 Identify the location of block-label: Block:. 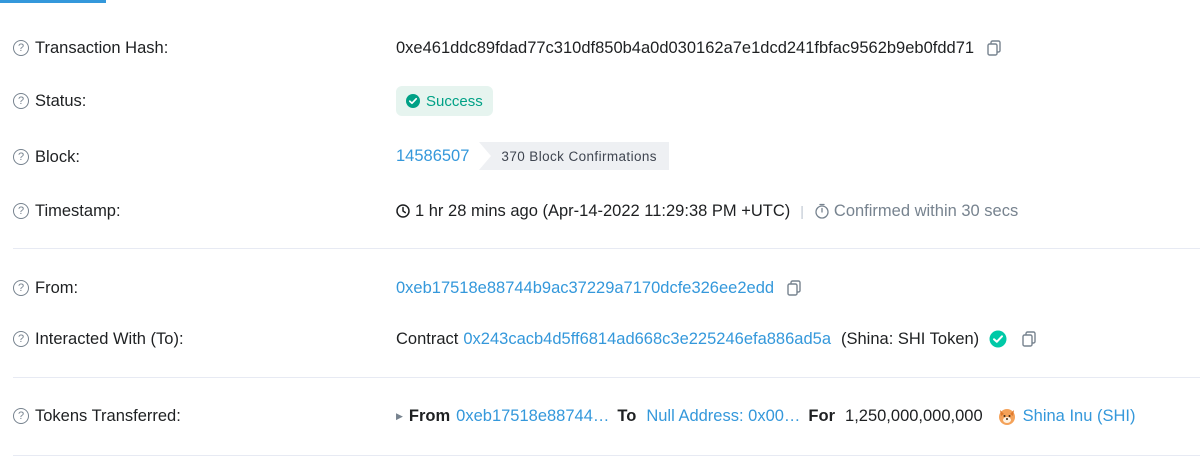
(57, 156).